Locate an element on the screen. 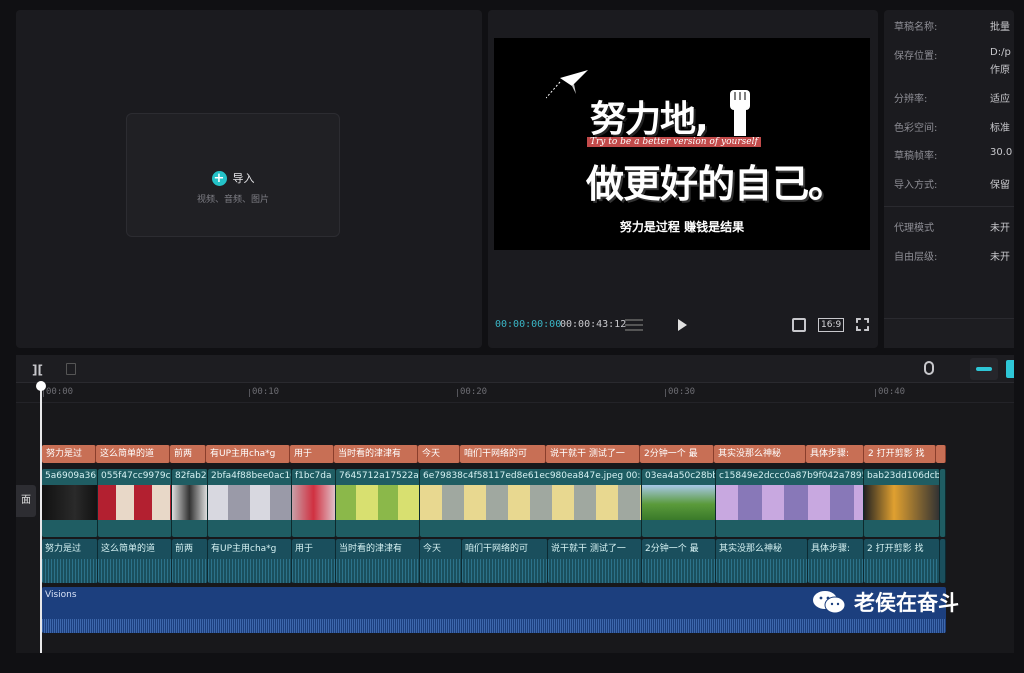  audio-clip: 2分钟一个 最 is located at coordinates (679, 561).